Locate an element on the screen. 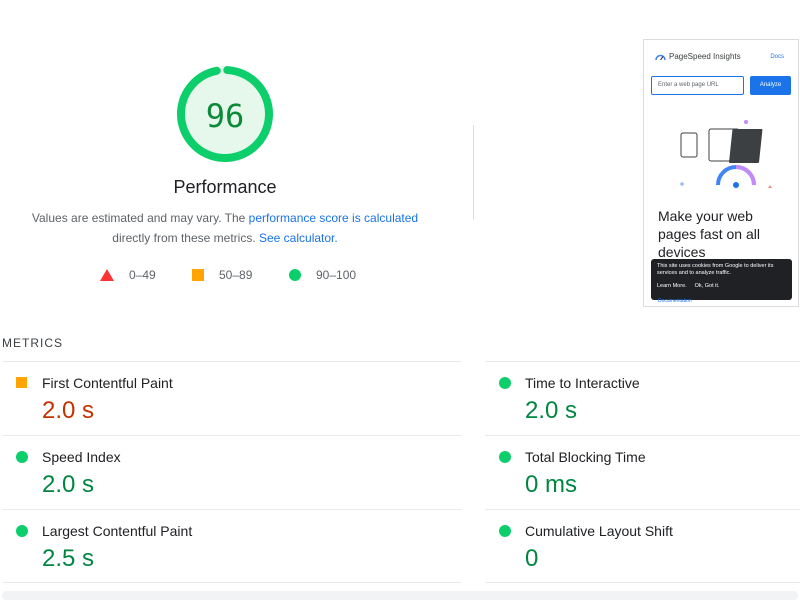 Image resolution: width=800 pixels, height=600 pixels. legend-fail: 0–49 is located at coordinates (128, 275).